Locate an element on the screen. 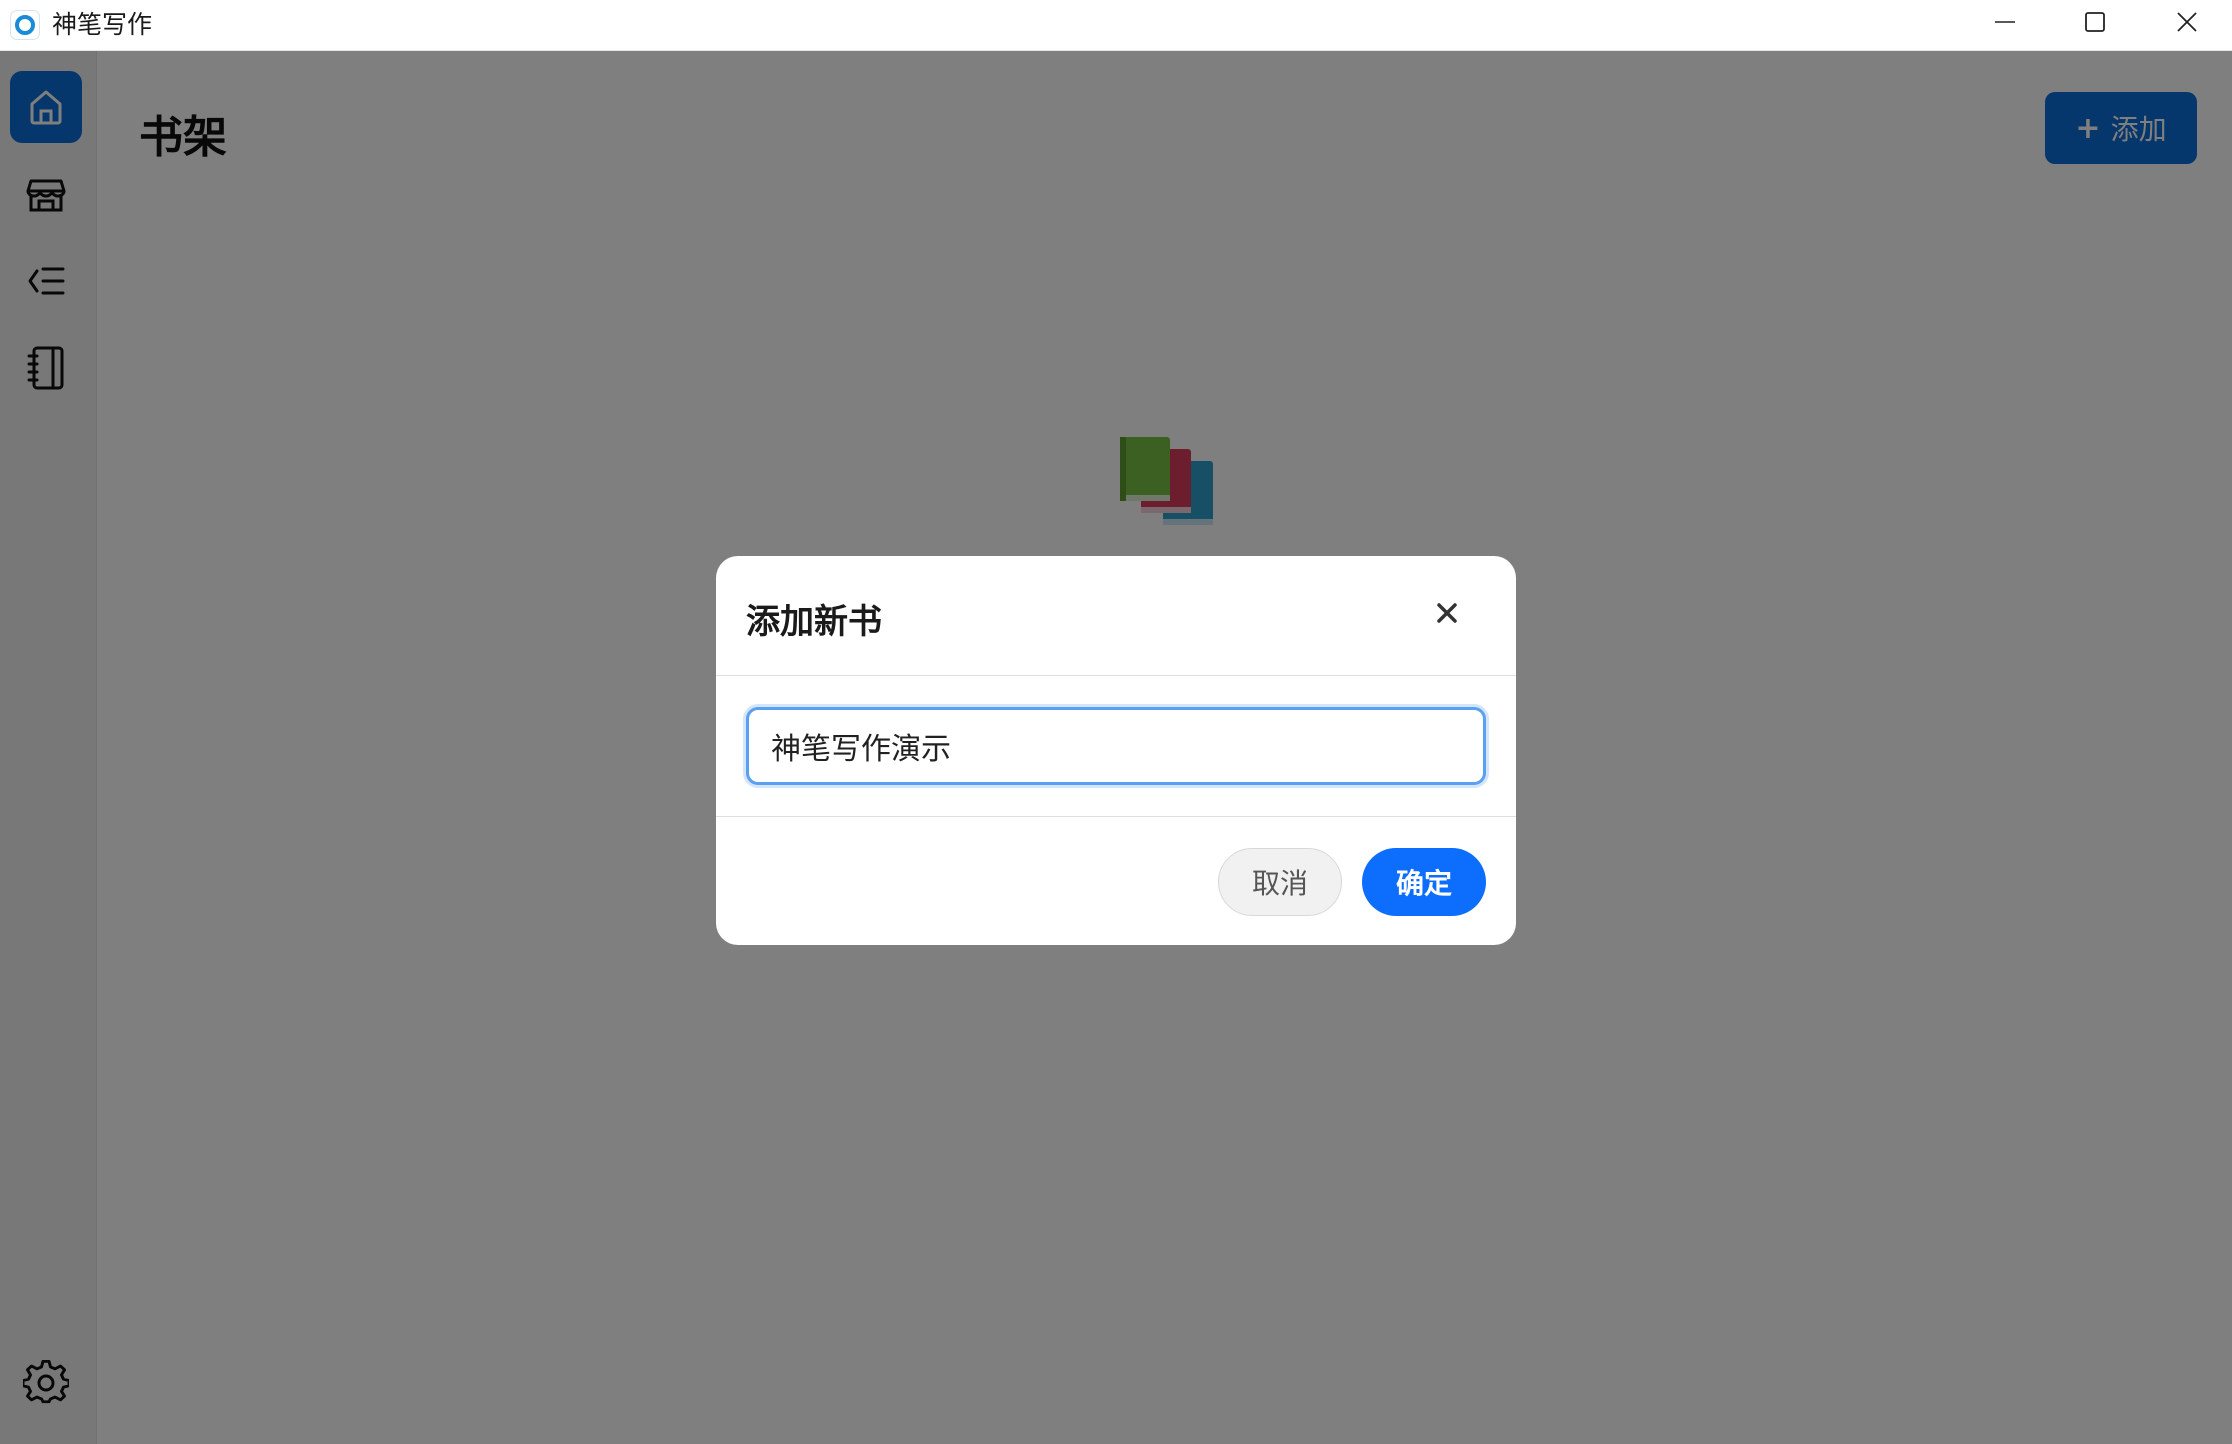 This screenshot has width=2232, height=1444. book-name-input is located at coordinates (1116, 746).